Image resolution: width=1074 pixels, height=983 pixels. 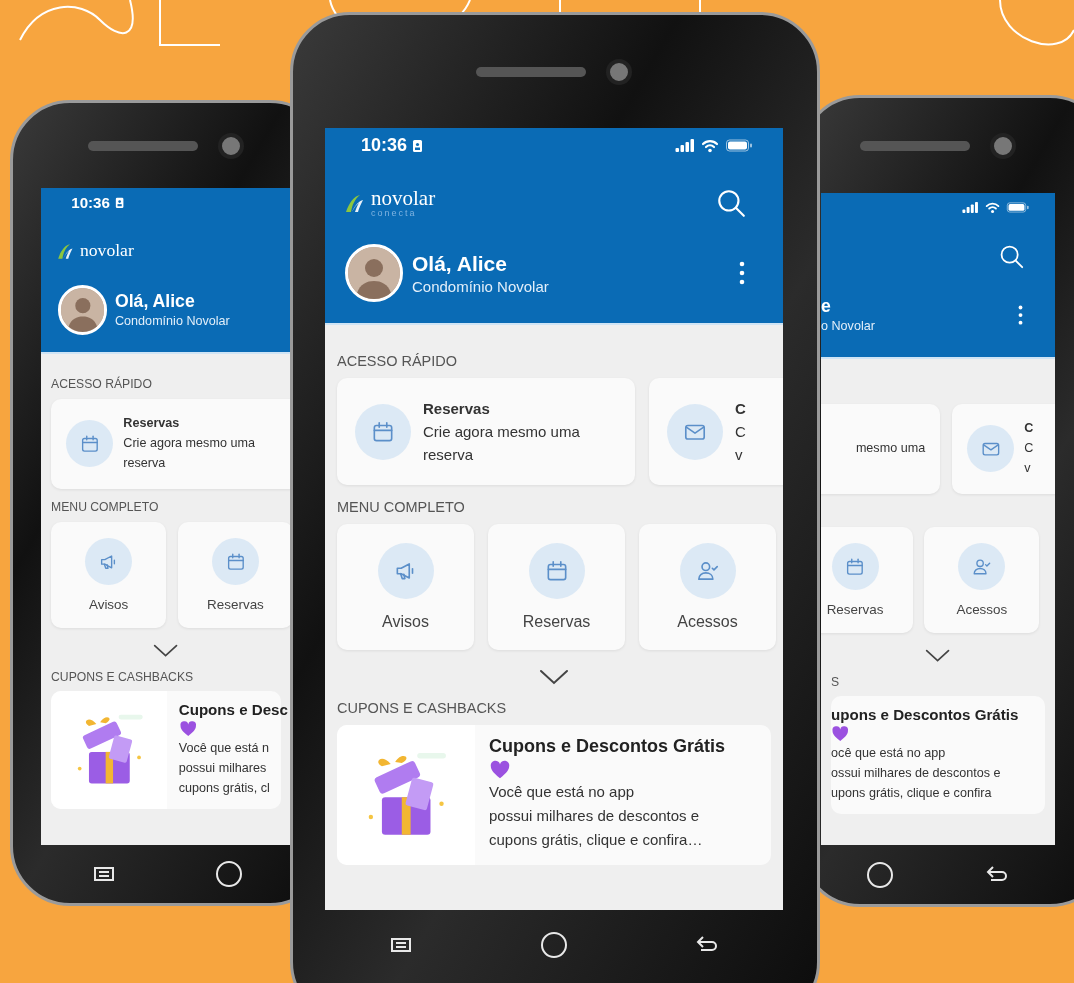 I want to click on coupon-text: Você que está n, so click(x=224, y=748).